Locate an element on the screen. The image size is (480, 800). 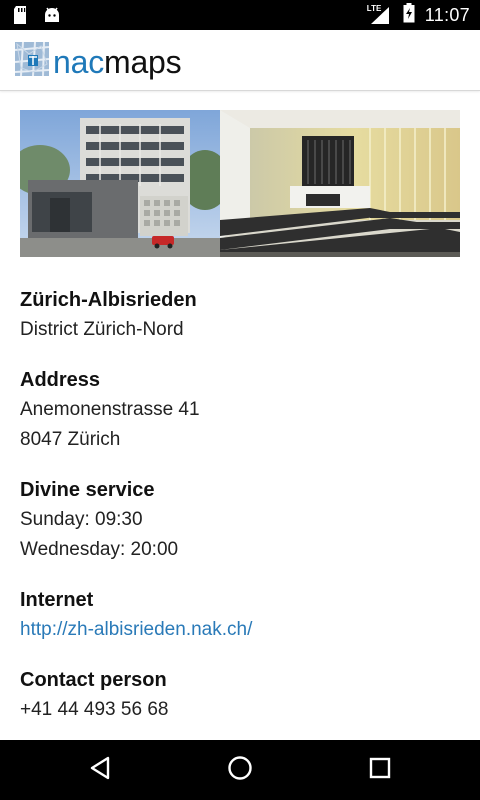
logo-text-nac: nac is located at coordinates (78, 61).